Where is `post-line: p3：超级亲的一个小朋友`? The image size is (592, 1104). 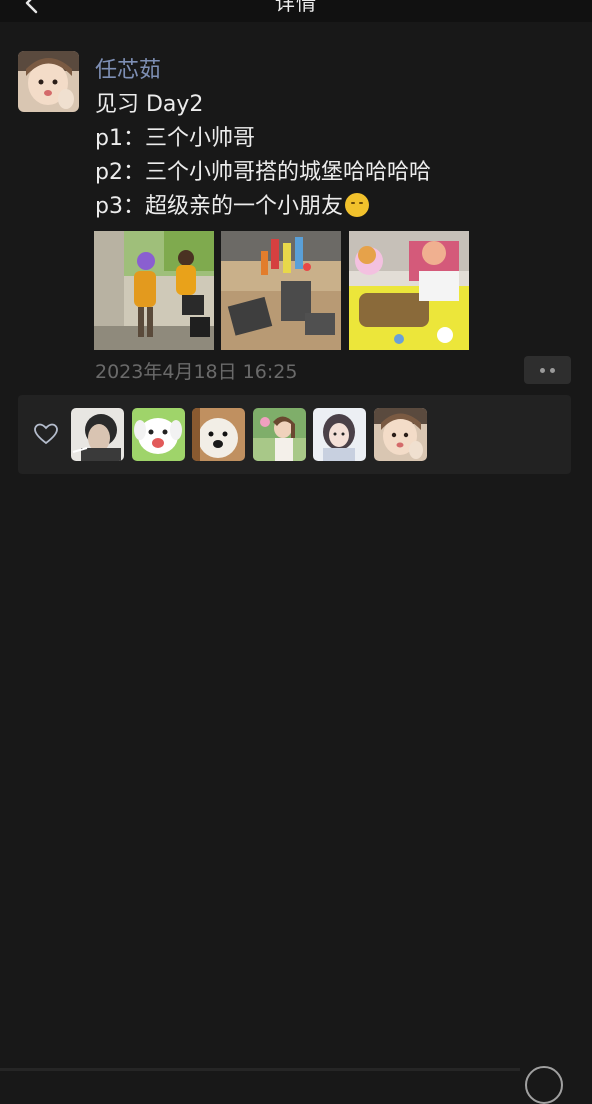 post-line: p3：超级亲的一个小朋友 is located at coordinates (263, 207).